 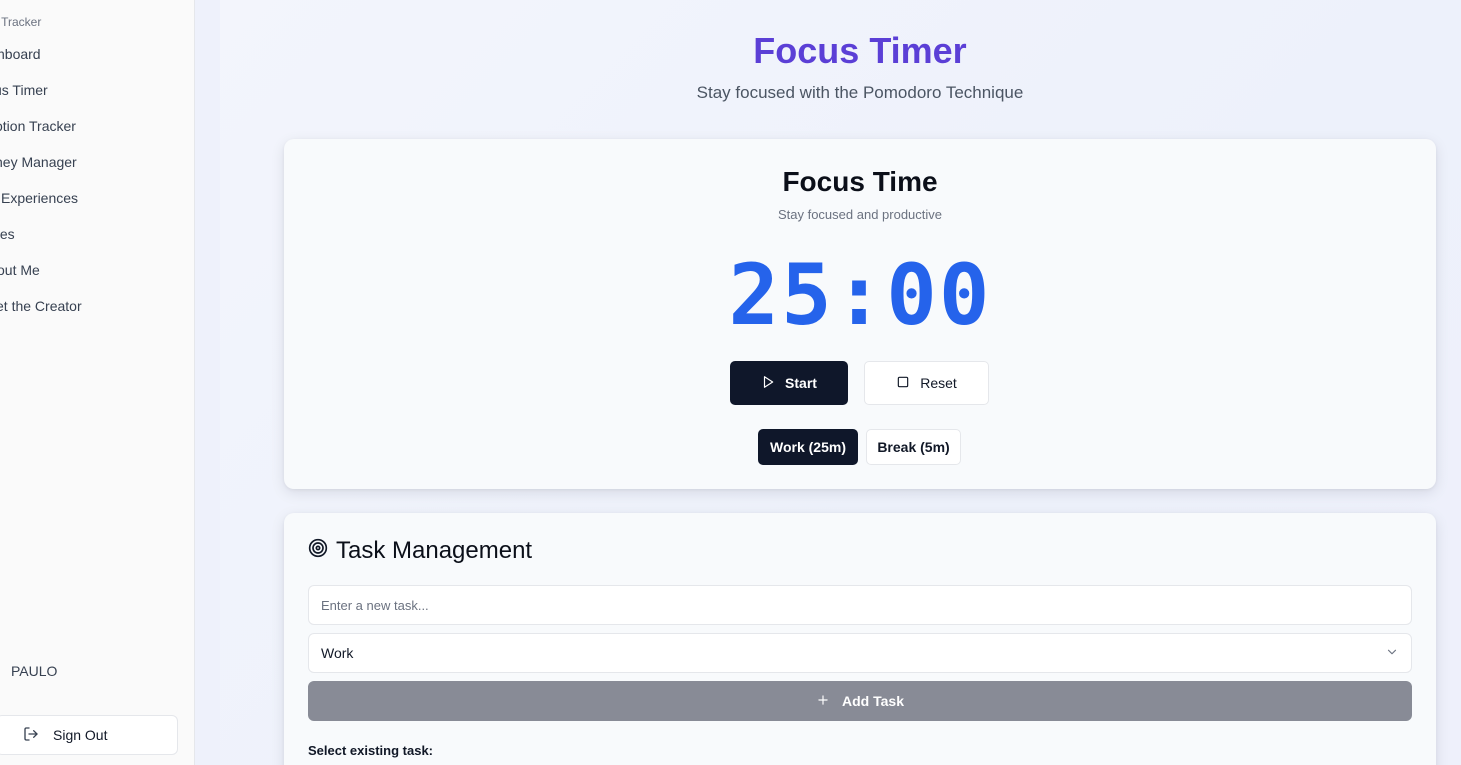 I want to click on target-icon, so click(x=318, y=551).